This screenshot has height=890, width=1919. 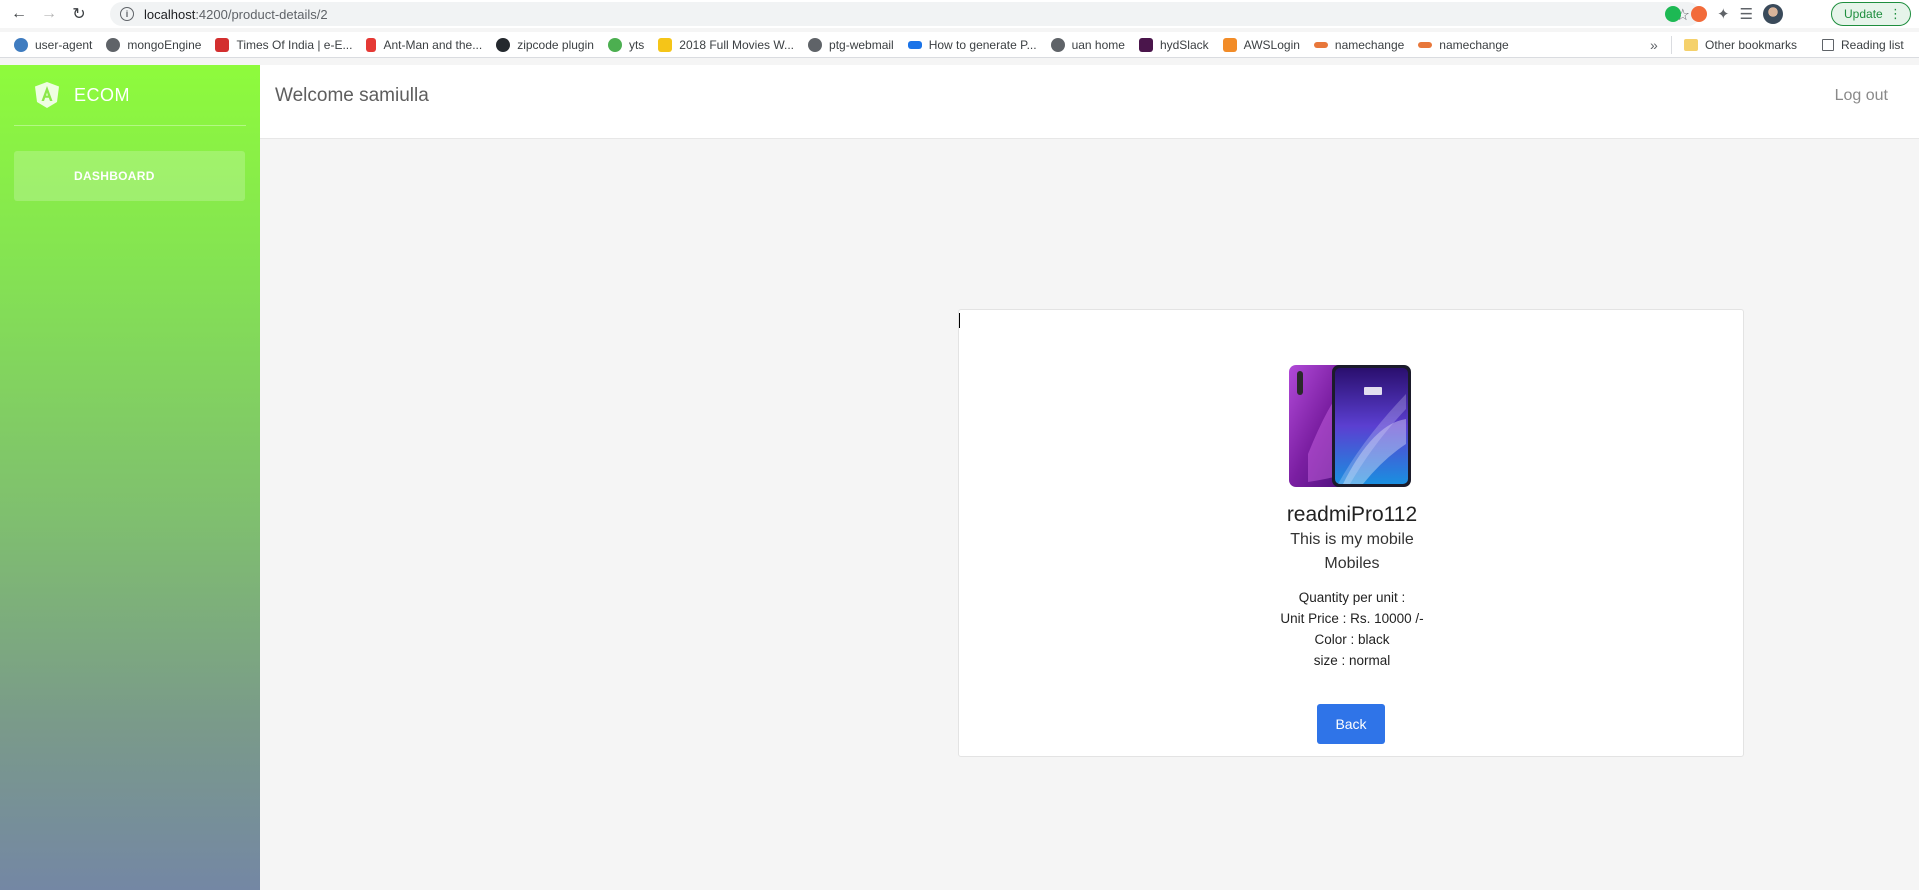 What do you see at coordinates (1699, 14) in the screenshot?
I see `extension-orange-icon` at bounding box center [1699, 14].